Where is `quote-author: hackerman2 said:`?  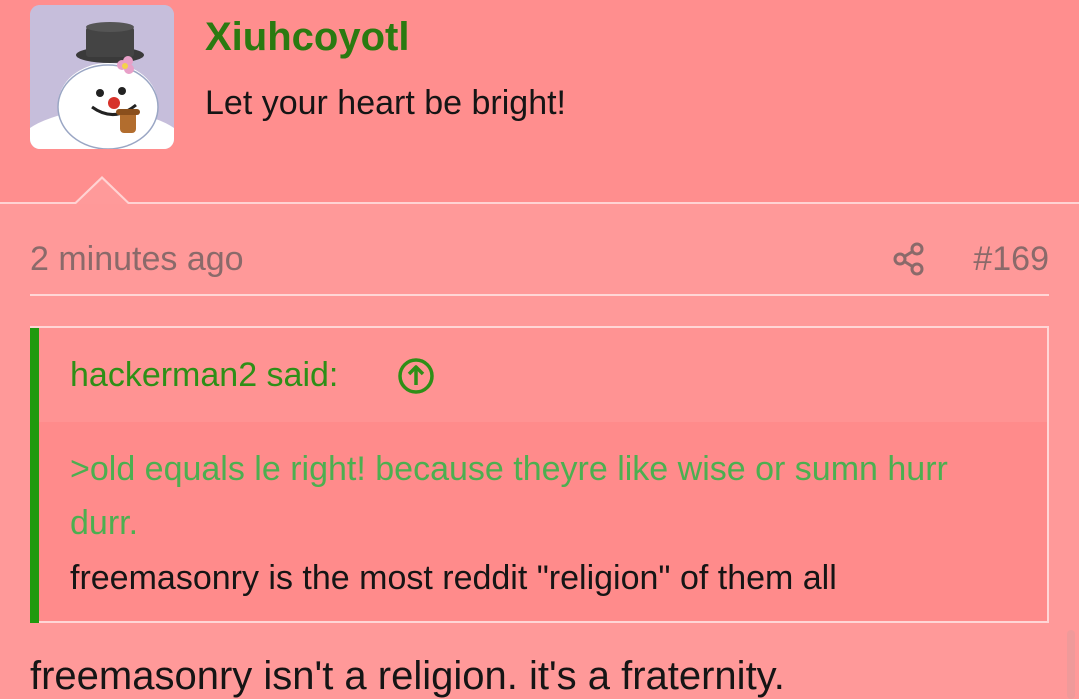
quote-author: hackerman2 said: is located at coordinates (204, 375).